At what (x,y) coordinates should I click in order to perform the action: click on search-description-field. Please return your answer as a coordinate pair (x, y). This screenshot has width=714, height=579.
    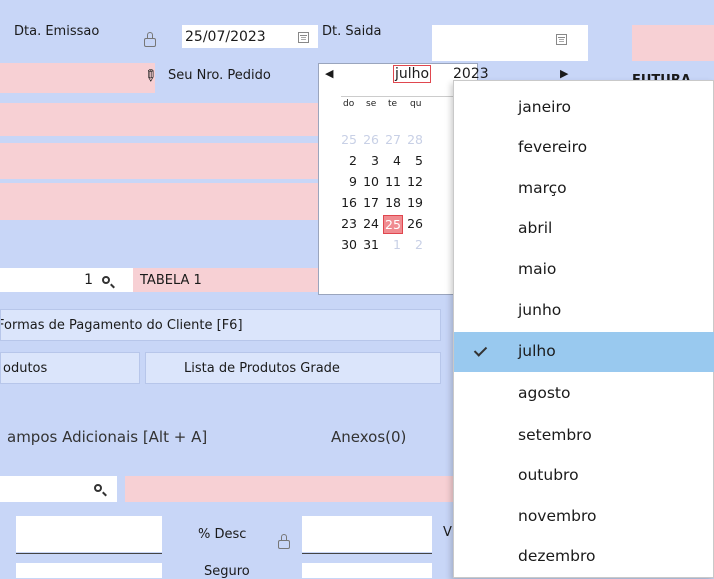
    Looking at the image, I should click on (290, 489).